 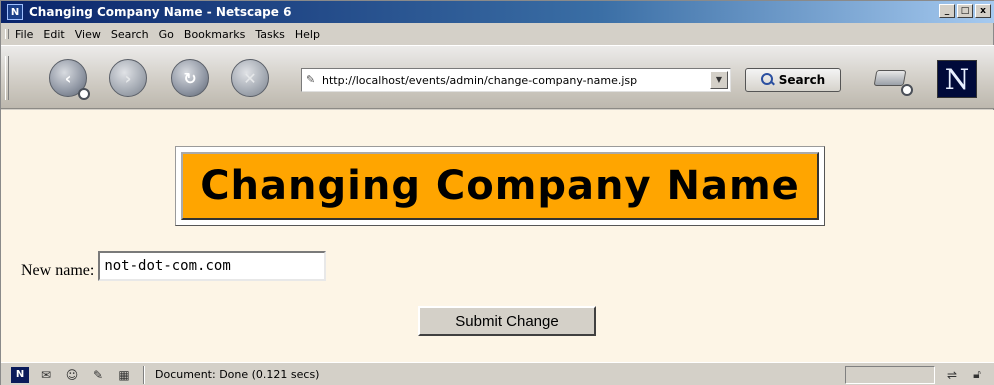 What do you see at coordinates (98, 375) in the screenshot?
I see `composer-icon: ✎` at bounding box center [98, 375].